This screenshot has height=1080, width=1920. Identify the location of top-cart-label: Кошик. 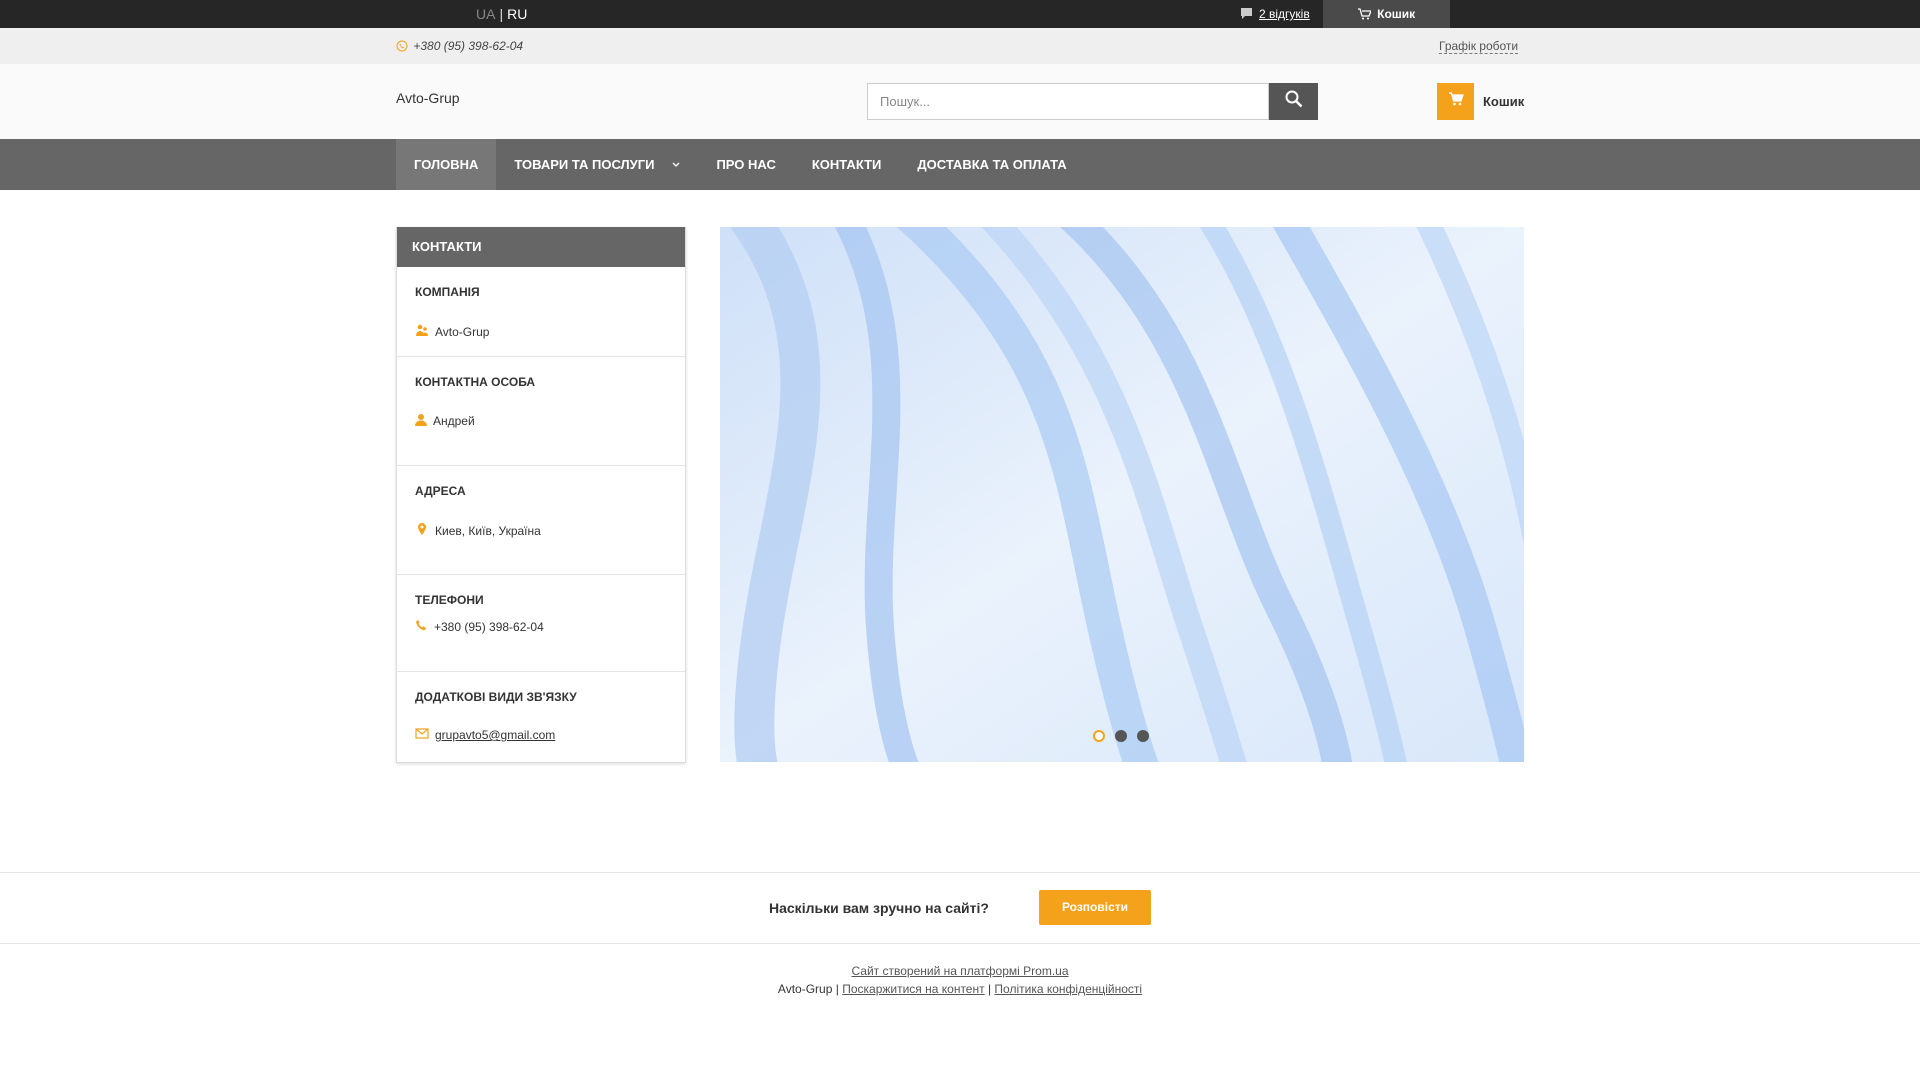
(1396, 14).